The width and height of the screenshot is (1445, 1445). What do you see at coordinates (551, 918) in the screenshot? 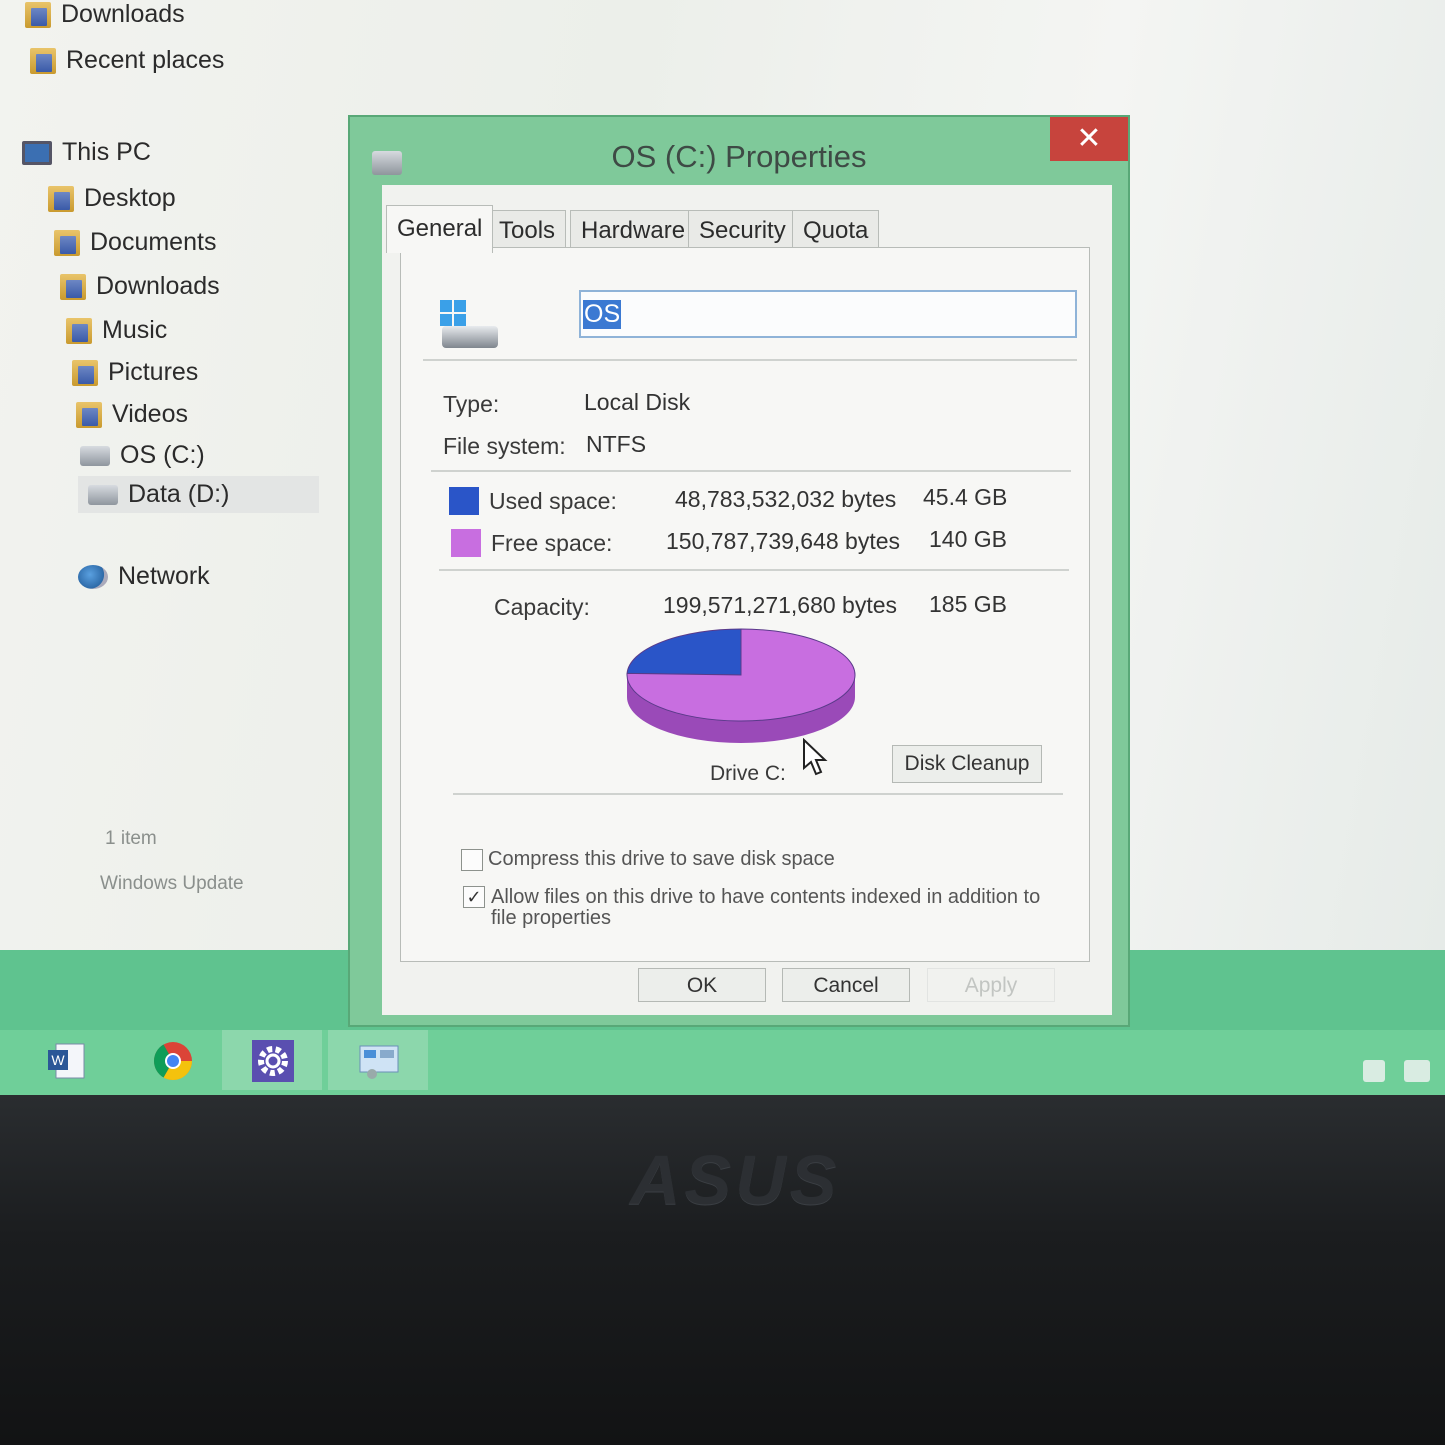
I see `index-label-line2: file properties` at bounding box center [551, 918].